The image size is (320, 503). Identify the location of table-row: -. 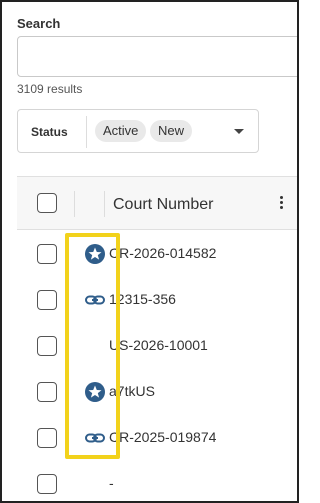
(157, 481).